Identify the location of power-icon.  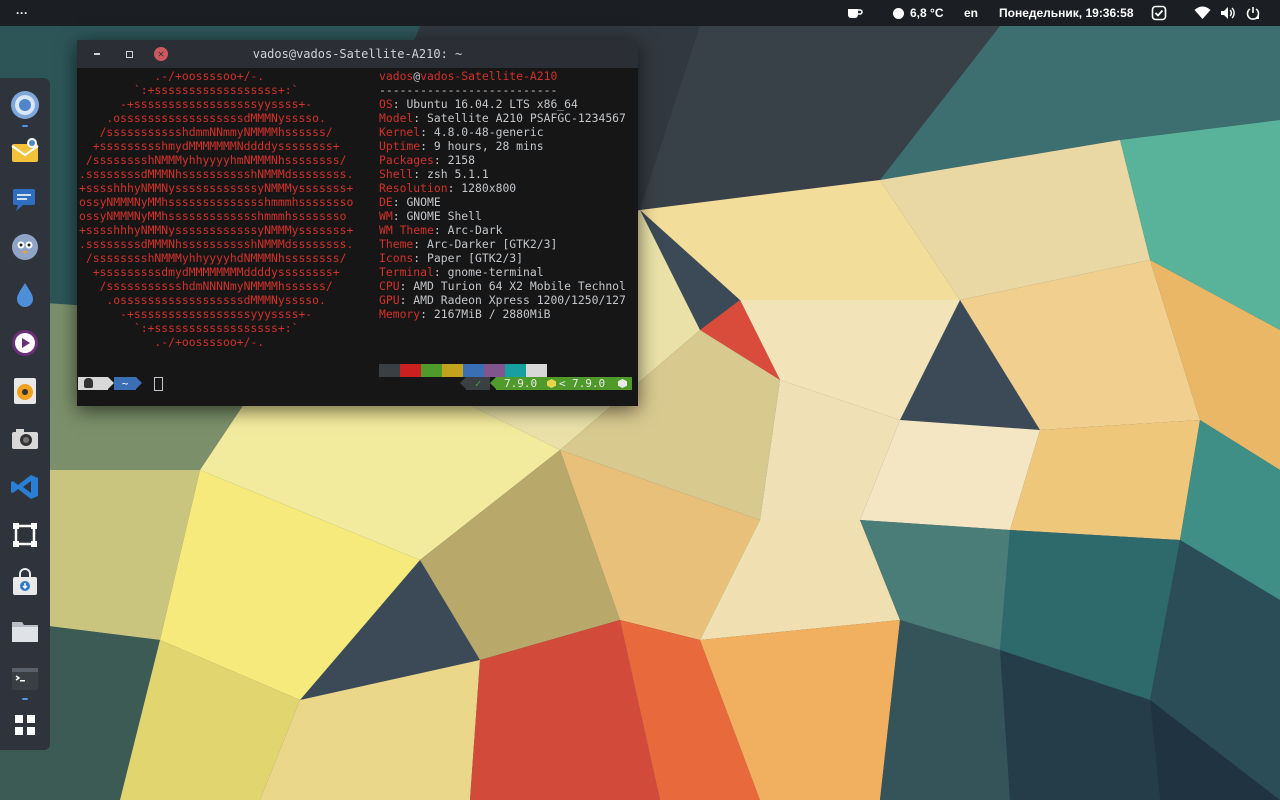
(1253, 13).